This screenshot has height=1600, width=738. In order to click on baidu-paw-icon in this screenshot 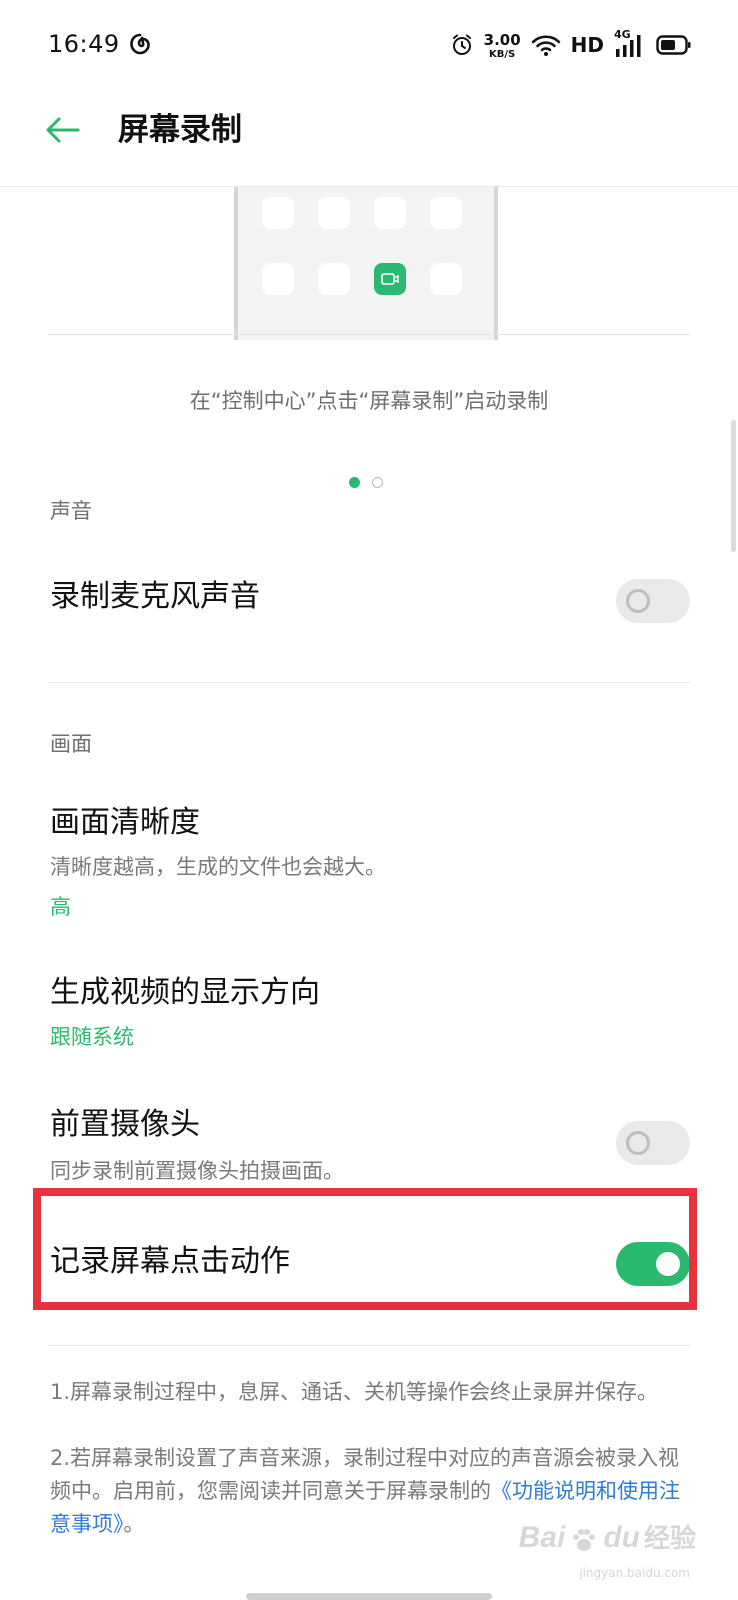, I will do `click(584, 1540)`.